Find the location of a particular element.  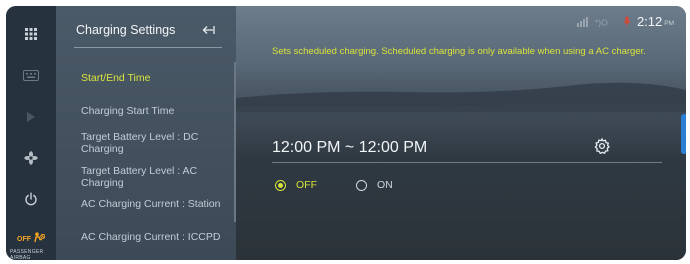

fan-icon is located at coordinates (31, 158).